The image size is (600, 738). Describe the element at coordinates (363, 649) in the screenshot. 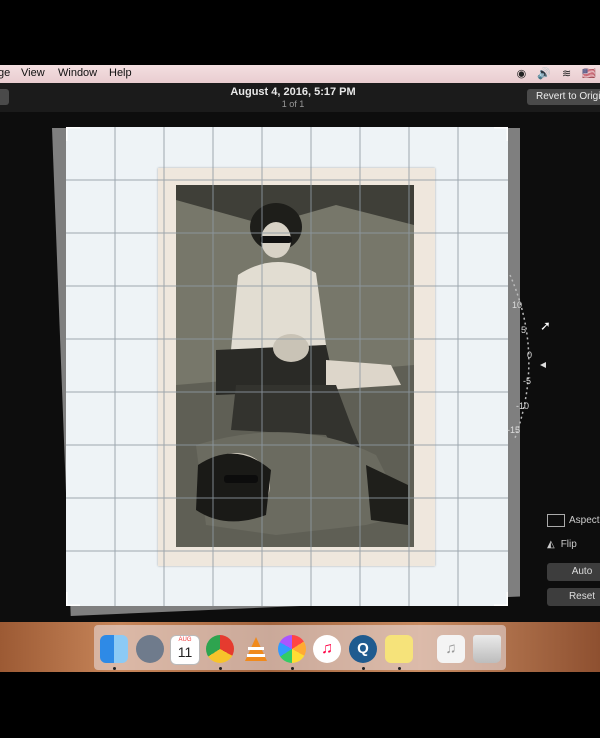

I see `quicktime-icon: Q` at that location.